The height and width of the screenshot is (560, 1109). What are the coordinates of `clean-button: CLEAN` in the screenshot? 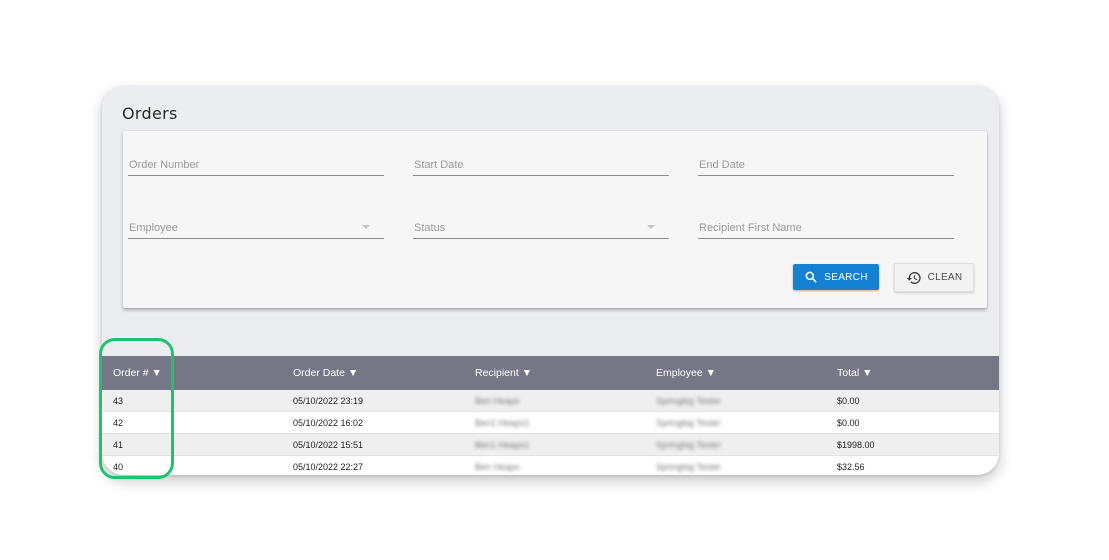 It's located at (934, 277).